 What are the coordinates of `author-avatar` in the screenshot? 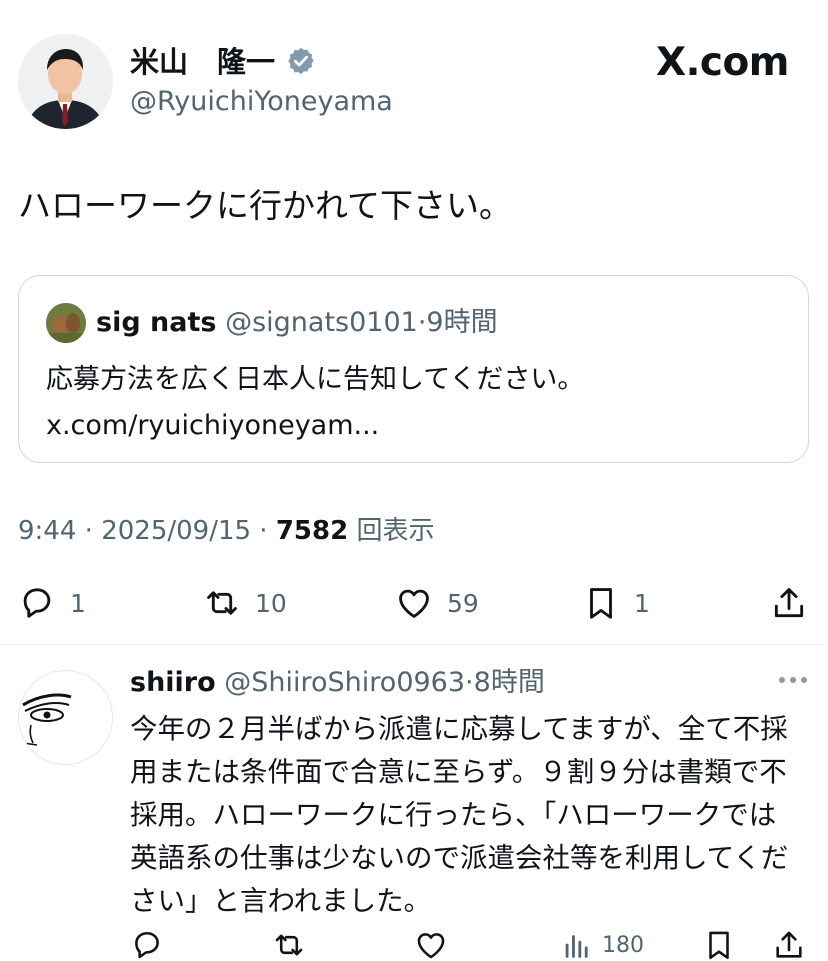 It's located at (65, 81).